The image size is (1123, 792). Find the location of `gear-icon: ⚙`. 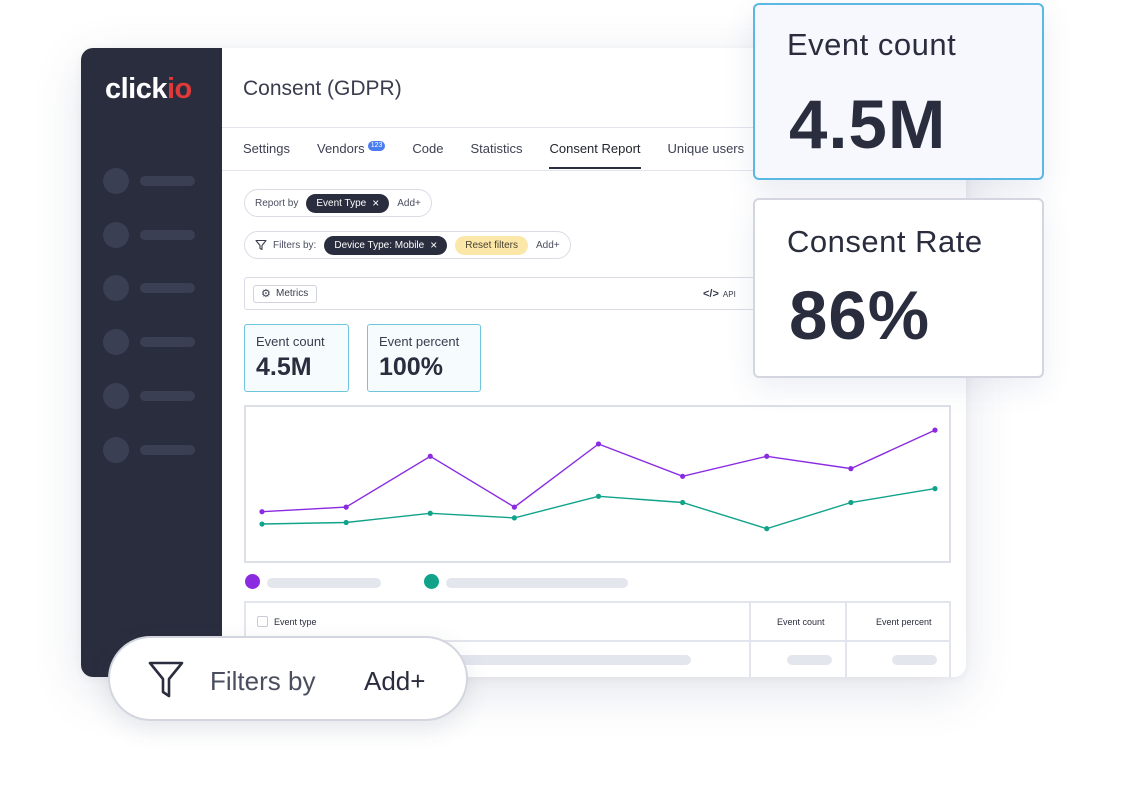

gear-icon: ⚙ is located at coordinates (266, 294).